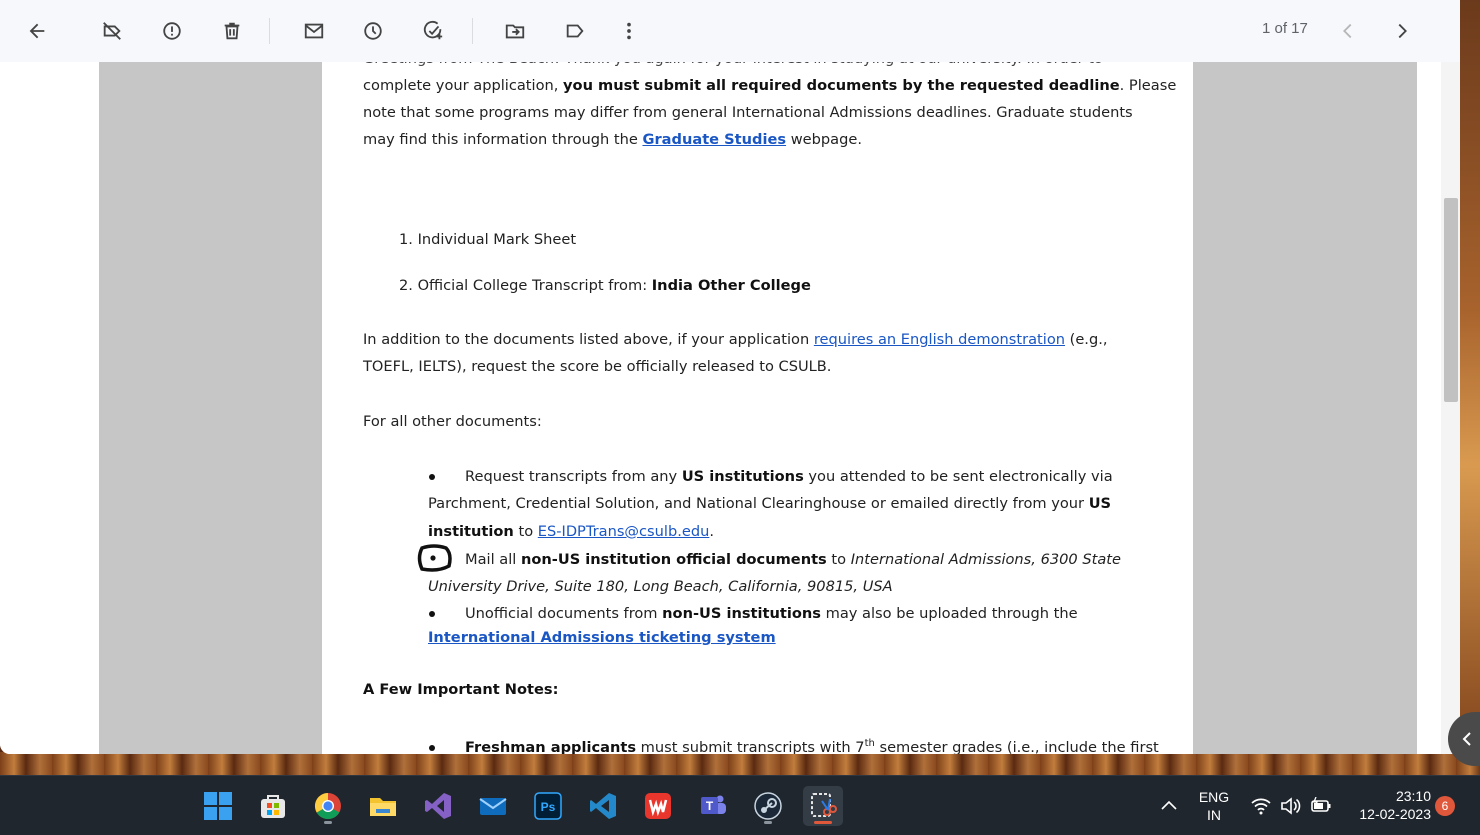 This screenshot has height=835, width=1480. I want to click on active-indicator, so click(823, 822).